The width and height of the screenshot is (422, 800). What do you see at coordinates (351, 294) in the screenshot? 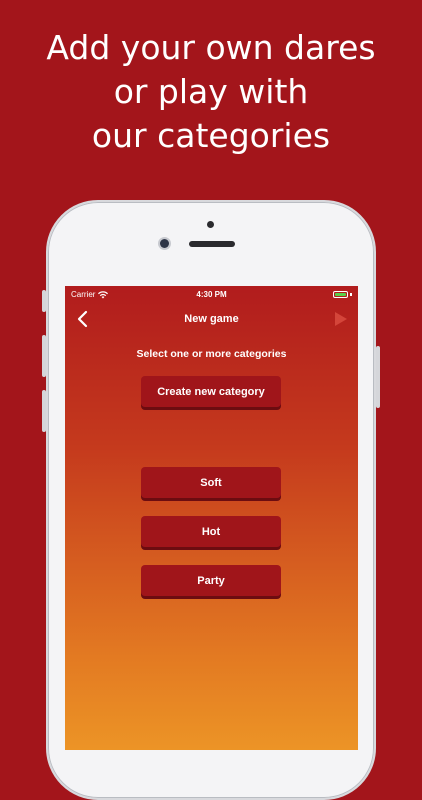
I see `battery-tip` at bounding box center [351, 294].